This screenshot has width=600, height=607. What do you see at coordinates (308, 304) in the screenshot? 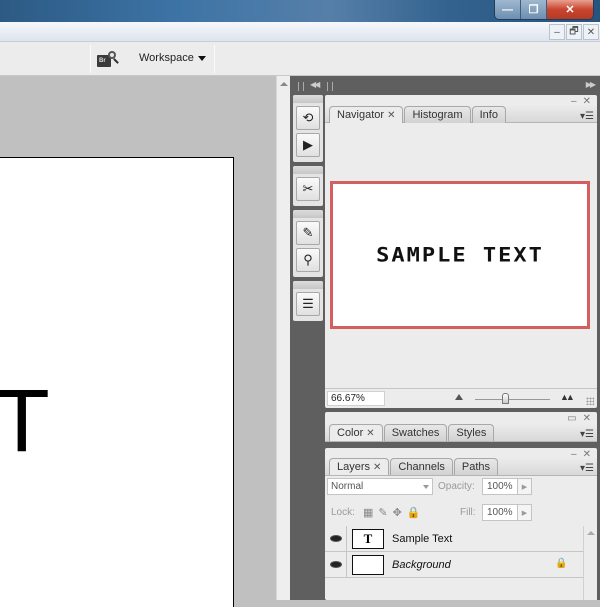
I see `layer-comps-icon: ☰` at bounding box center [308, 304].